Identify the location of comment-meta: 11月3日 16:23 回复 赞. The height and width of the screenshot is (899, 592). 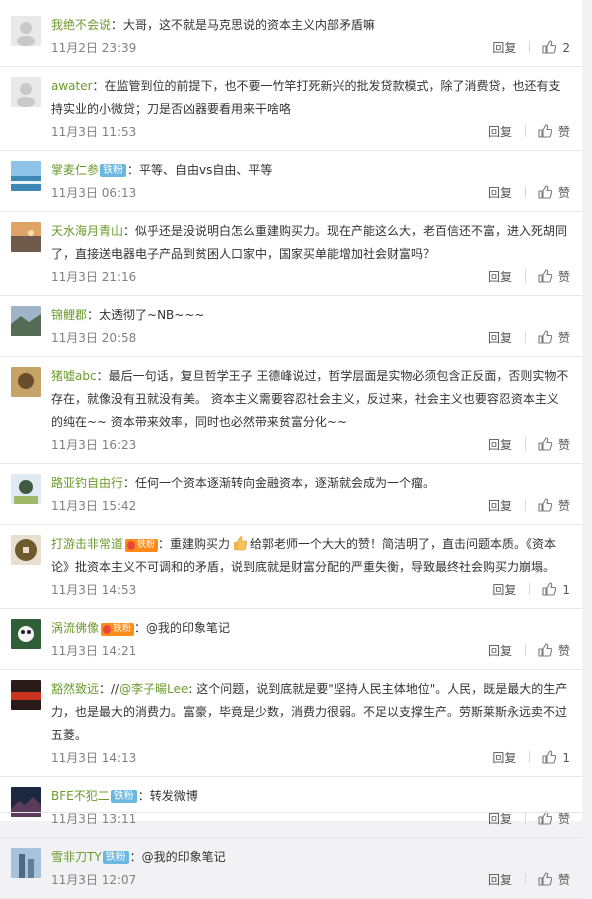
(310, 445).